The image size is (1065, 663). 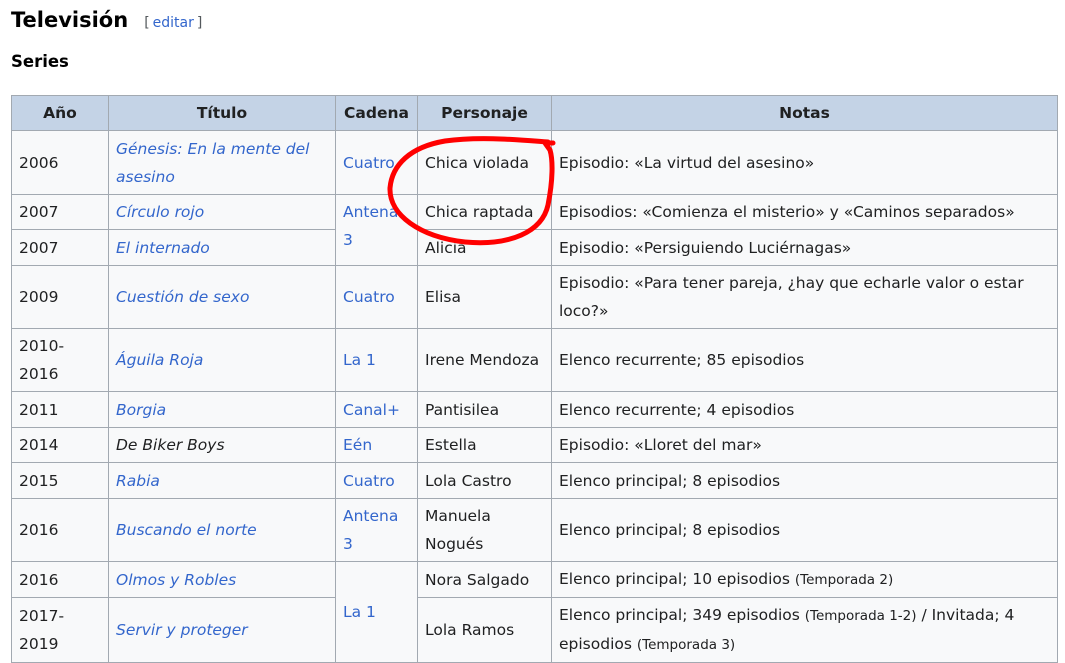 What do you see at coordinates (484, 247) in the screenshot?
I see `cell-character: Alicia` at bounding box center [484, 247].